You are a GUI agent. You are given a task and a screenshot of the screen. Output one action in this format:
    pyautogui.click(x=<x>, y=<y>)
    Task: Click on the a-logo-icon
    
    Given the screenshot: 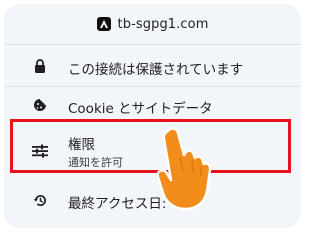 What is the action you would take?
    pyautogui.click(x=103, y=24)
    